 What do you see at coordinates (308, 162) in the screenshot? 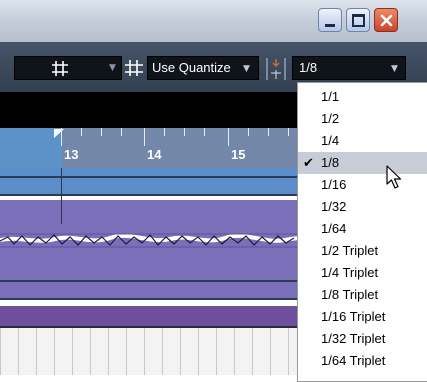
I see `checkmark-icon: ✔` at bounding box center [308, 162].